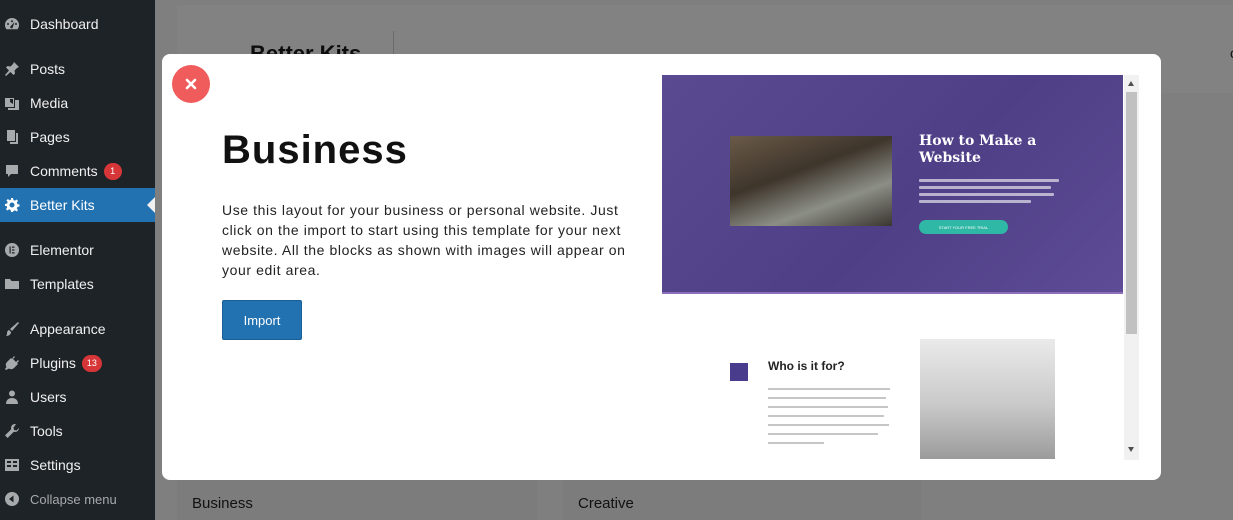  Describe the element at coordinates (12, 397) in the screenshot. I see `user-icon` at that location.